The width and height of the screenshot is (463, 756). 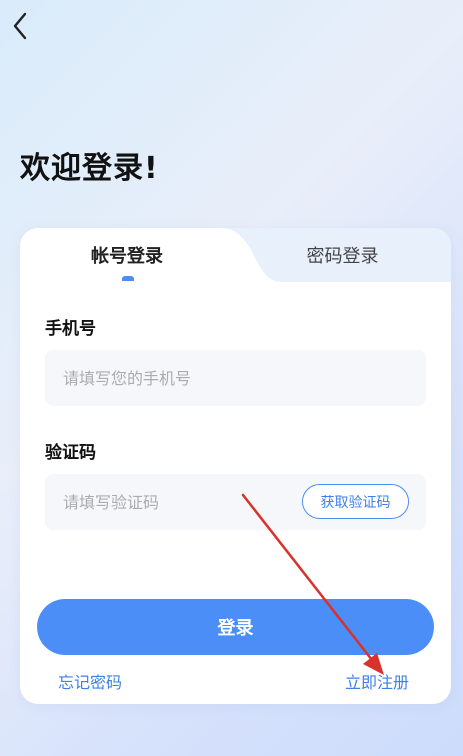 I want to click on get-verification-code-button: 获取验证码, so click(x=355, y=501).